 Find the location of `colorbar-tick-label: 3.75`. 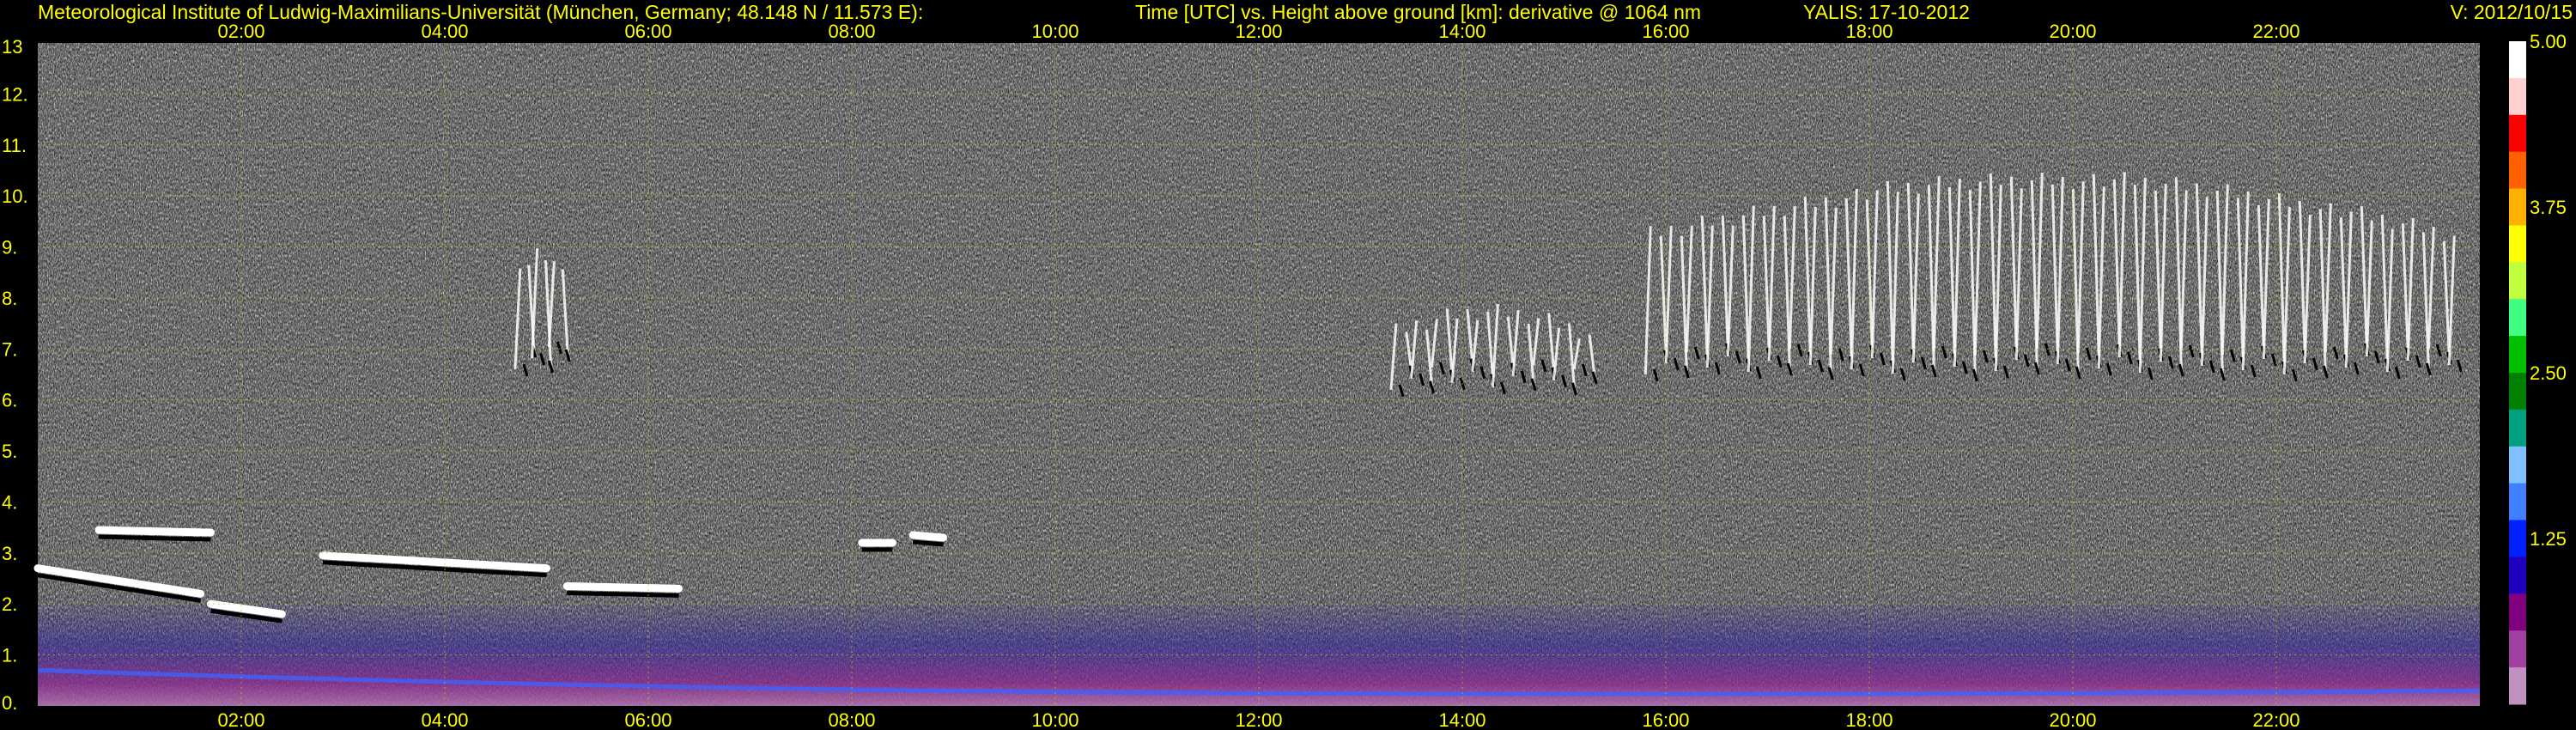

colorbar-tick-label: 3.75 is located at coordinates (2548, 207).